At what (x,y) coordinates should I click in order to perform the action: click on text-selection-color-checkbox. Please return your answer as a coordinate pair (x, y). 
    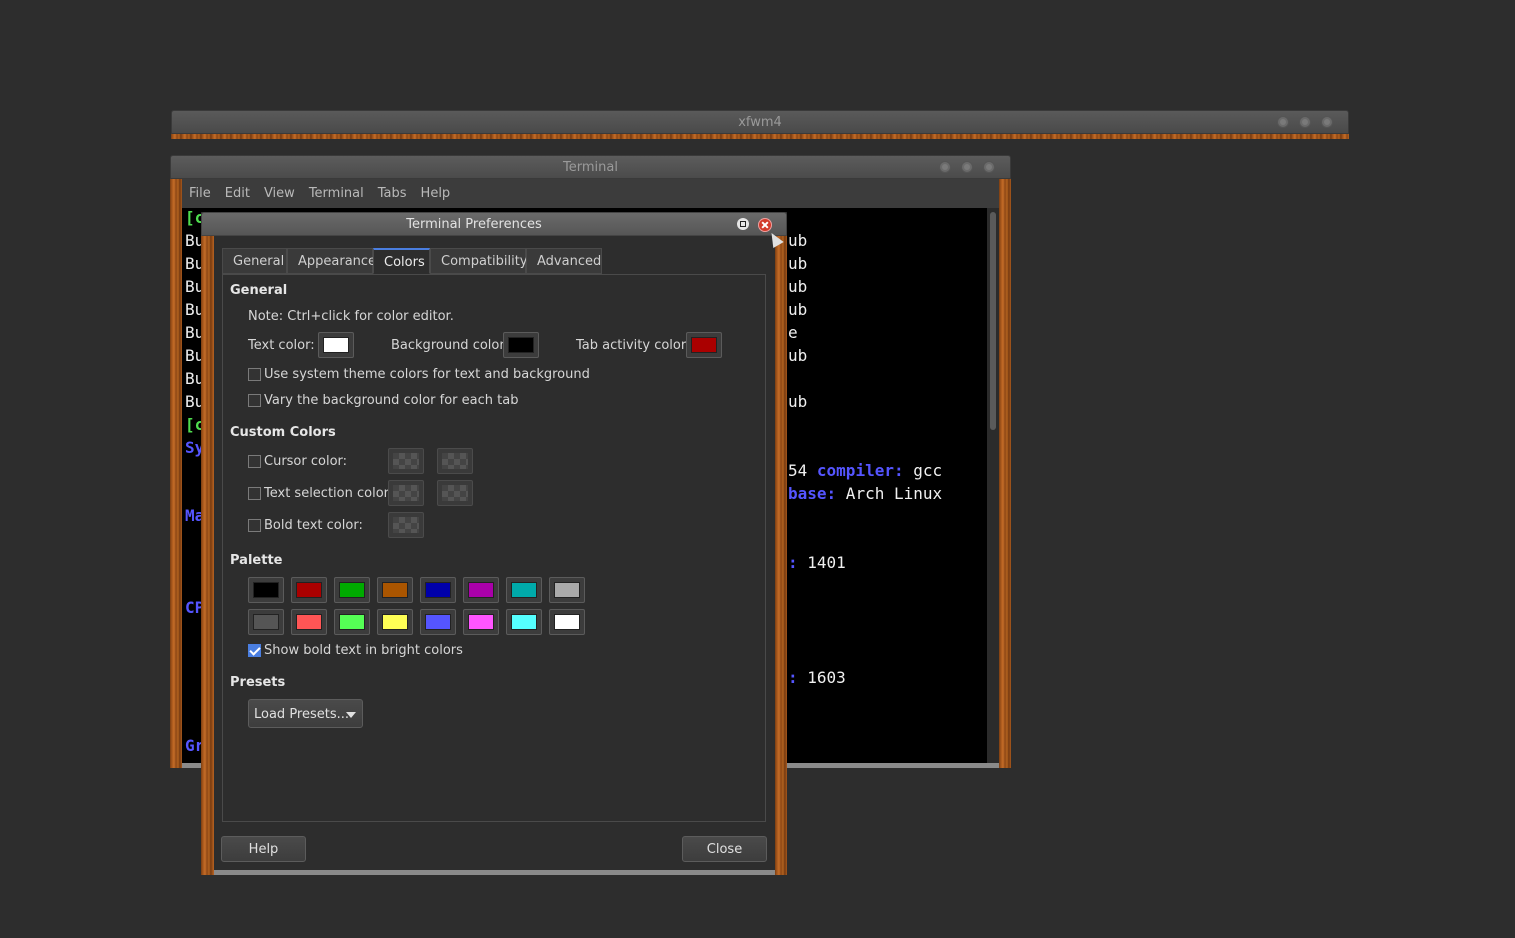
    Looking at the image, I should click on (254, 493).